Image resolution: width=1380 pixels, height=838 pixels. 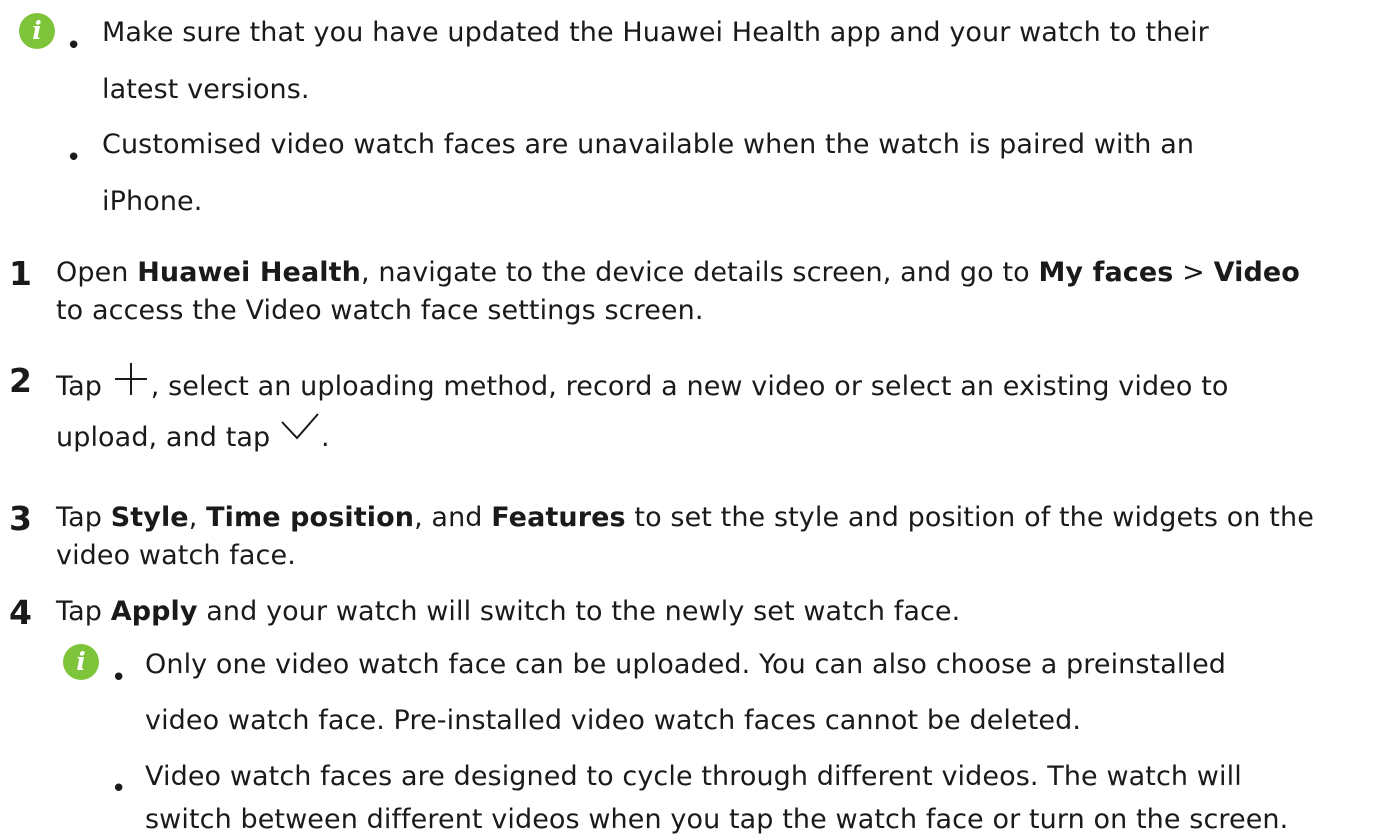 I want to click on step-number: 3, so click(x=20, y=518).